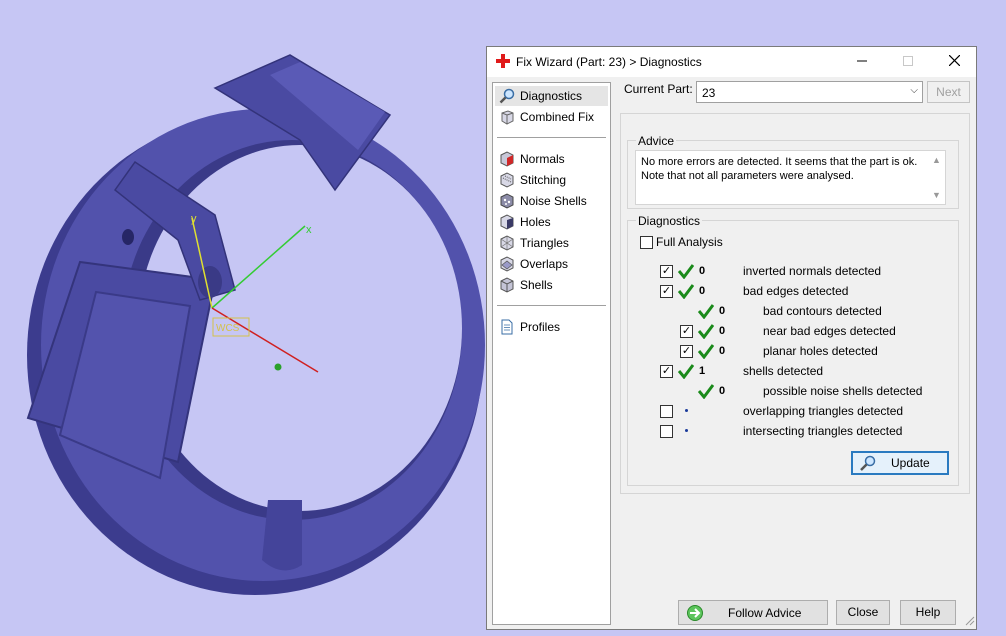 Image resolution: width=1006 pixels, height=636 pixels. I want to click on diagnostic-label: inverted normals detected, so click(812, 271).